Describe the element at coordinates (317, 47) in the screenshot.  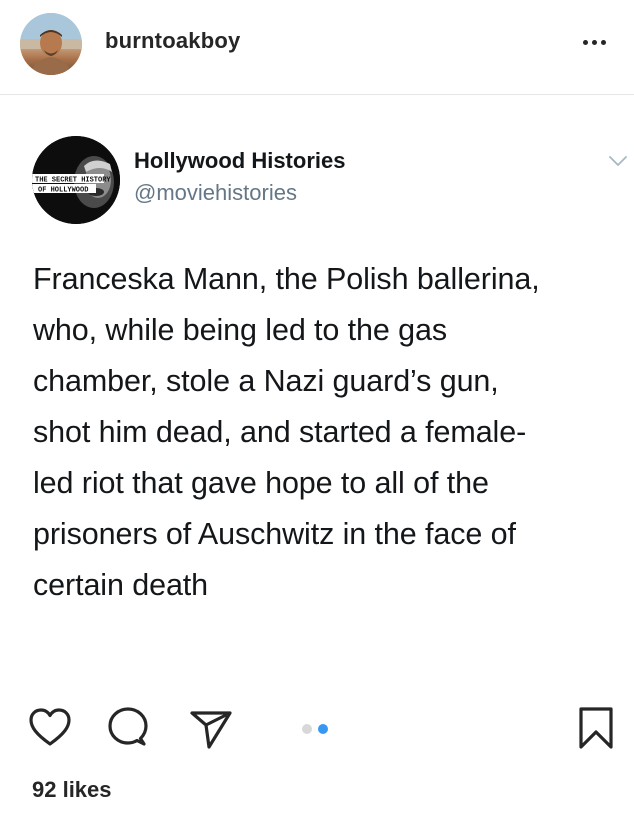
I see `post-header: burntoakboy` at that location.